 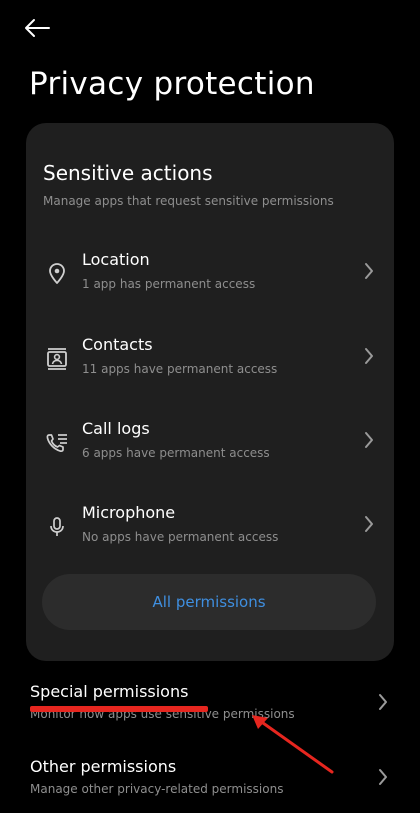 I want to click on permission-label: Call logs, so click(x=116, y=428).